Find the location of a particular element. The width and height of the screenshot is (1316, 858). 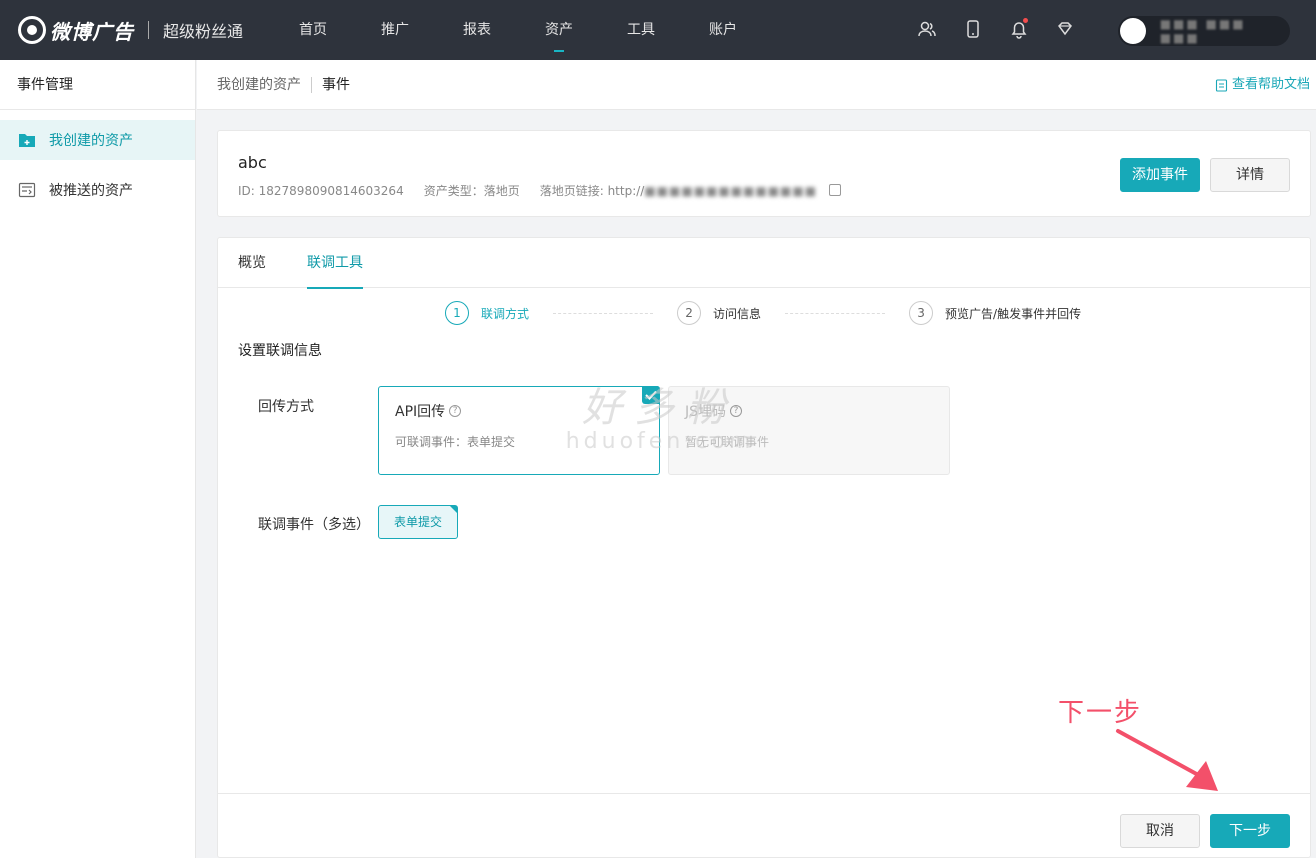

option-desc: 暂无可联调事件 is located at coordinates (727, 442).